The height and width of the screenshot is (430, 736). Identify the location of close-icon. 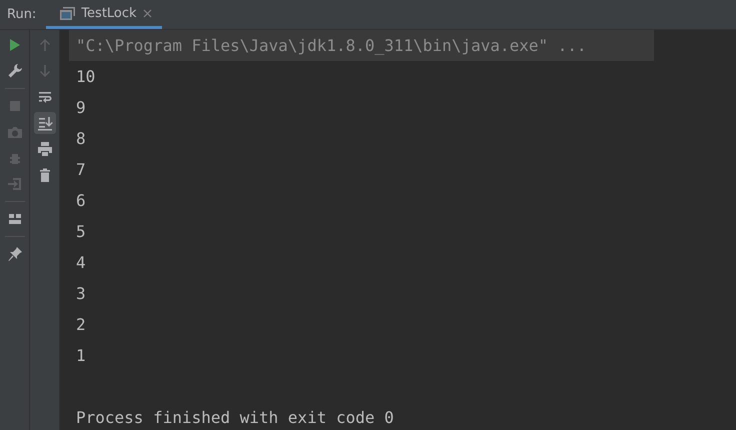
(147, 13).